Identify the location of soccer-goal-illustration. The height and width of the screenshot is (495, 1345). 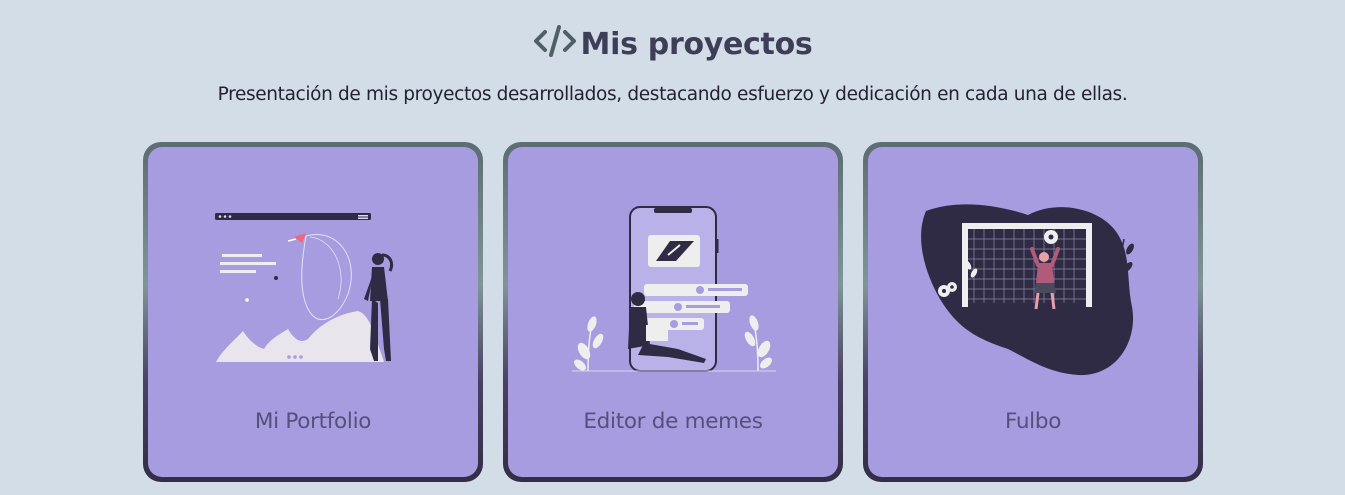
(1027, 290).